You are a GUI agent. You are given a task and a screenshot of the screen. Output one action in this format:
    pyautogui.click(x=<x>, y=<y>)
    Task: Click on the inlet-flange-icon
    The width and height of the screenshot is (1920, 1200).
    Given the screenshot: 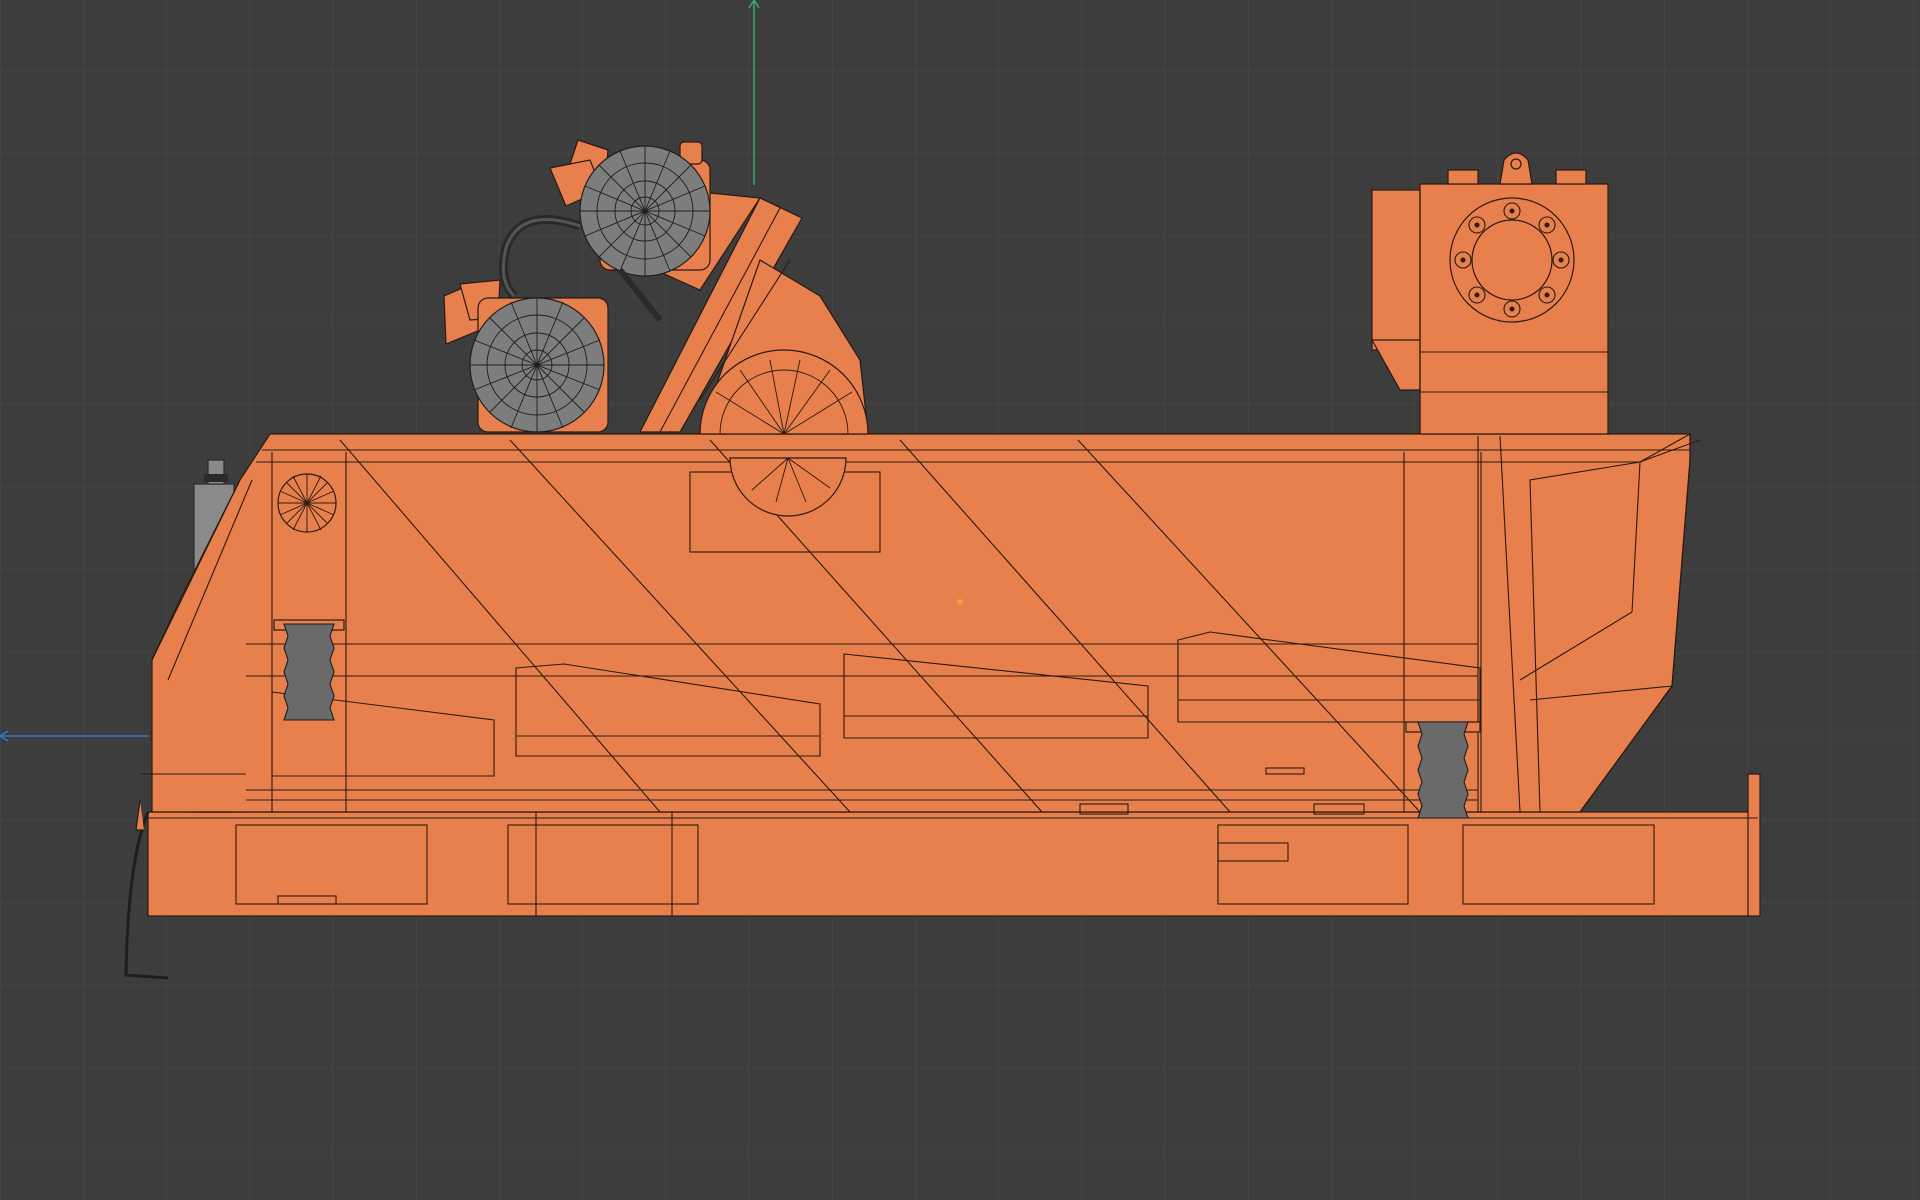 What is the action you would take?
    pyautogui.click(x=1512, y=260)
    